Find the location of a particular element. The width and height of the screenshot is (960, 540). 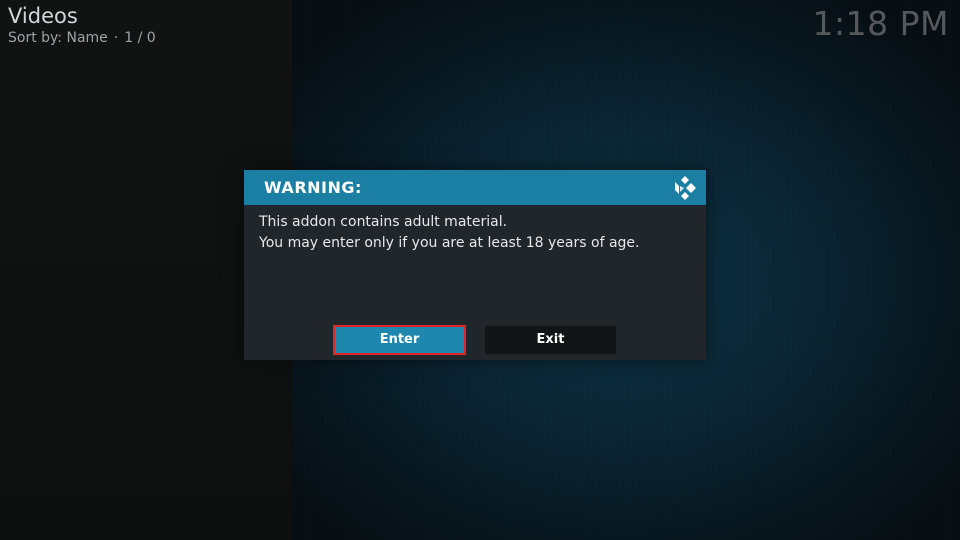

clock: 1:18 PM is located at coordinates (880, 23).